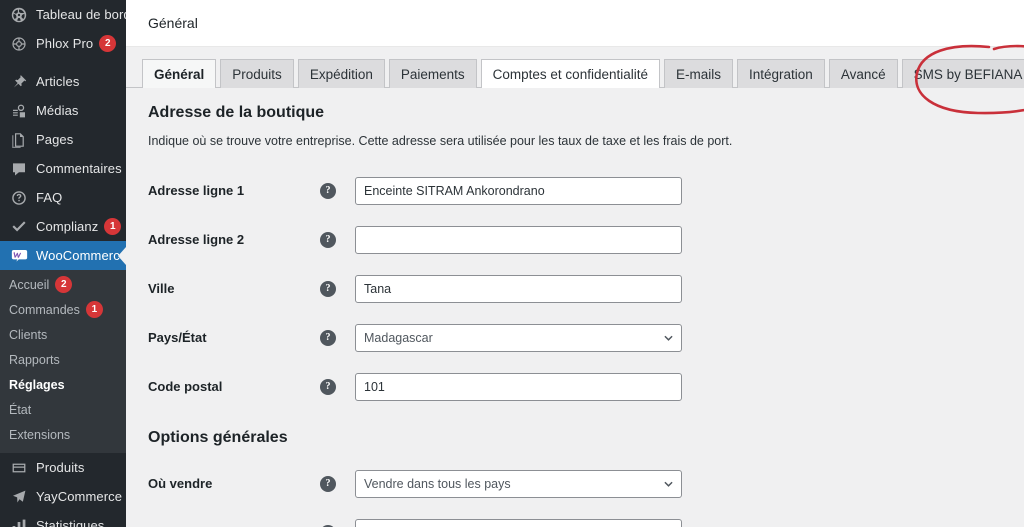 This screenshot has height=527, width=1024. I want to click on submenu-item-r-glages: Réglages, so click(63, 384).